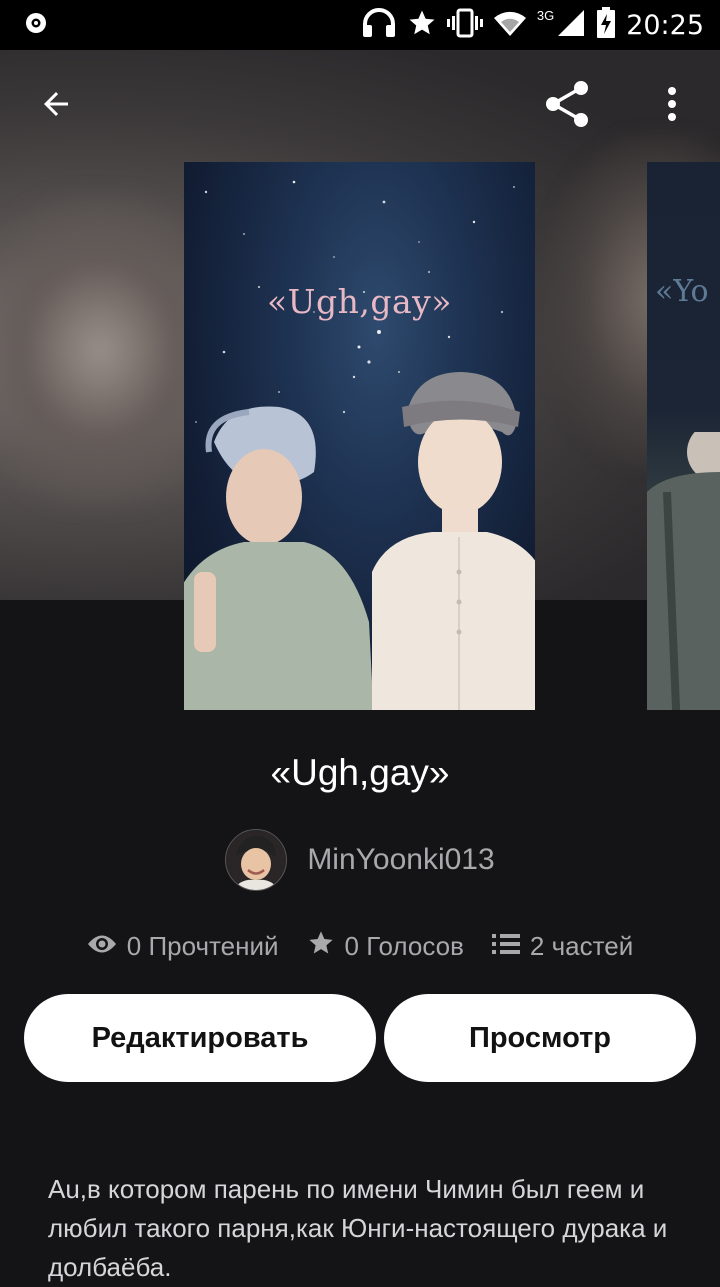  Describe the element at coordinates (505, 946) in the screenshot. I see `list-icon` at that location.